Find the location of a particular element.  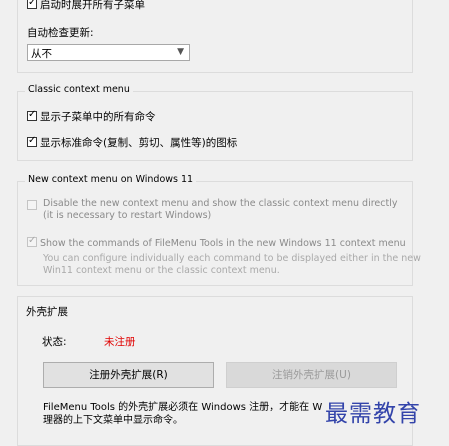

show-all-label: 显示子菜单中的所有命令 is located at coordinates (98, 117).